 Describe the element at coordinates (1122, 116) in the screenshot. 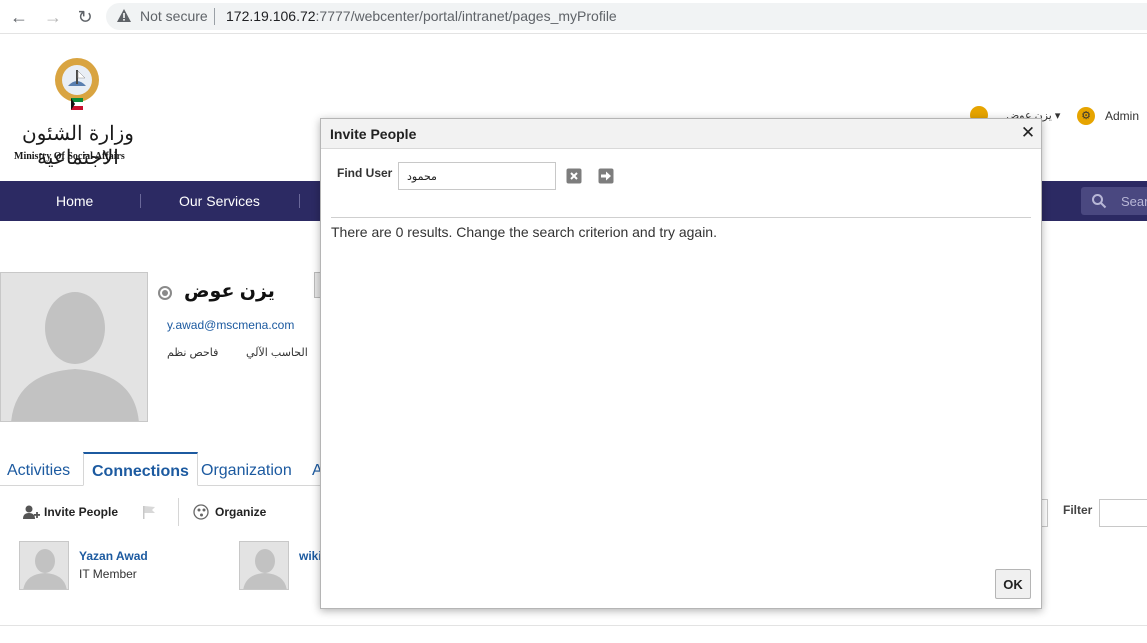

I see `admin-link: Admin` at that location.